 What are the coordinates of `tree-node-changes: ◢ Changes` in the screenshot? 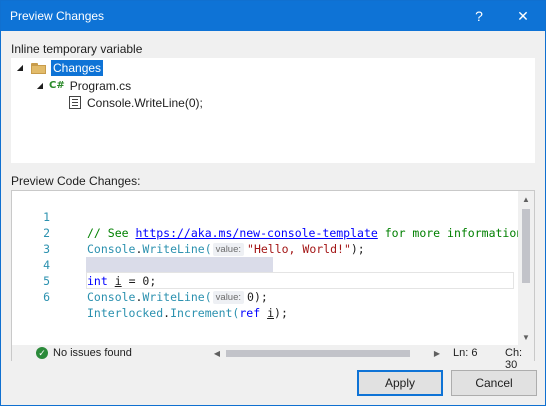 It's located at (59, 67).